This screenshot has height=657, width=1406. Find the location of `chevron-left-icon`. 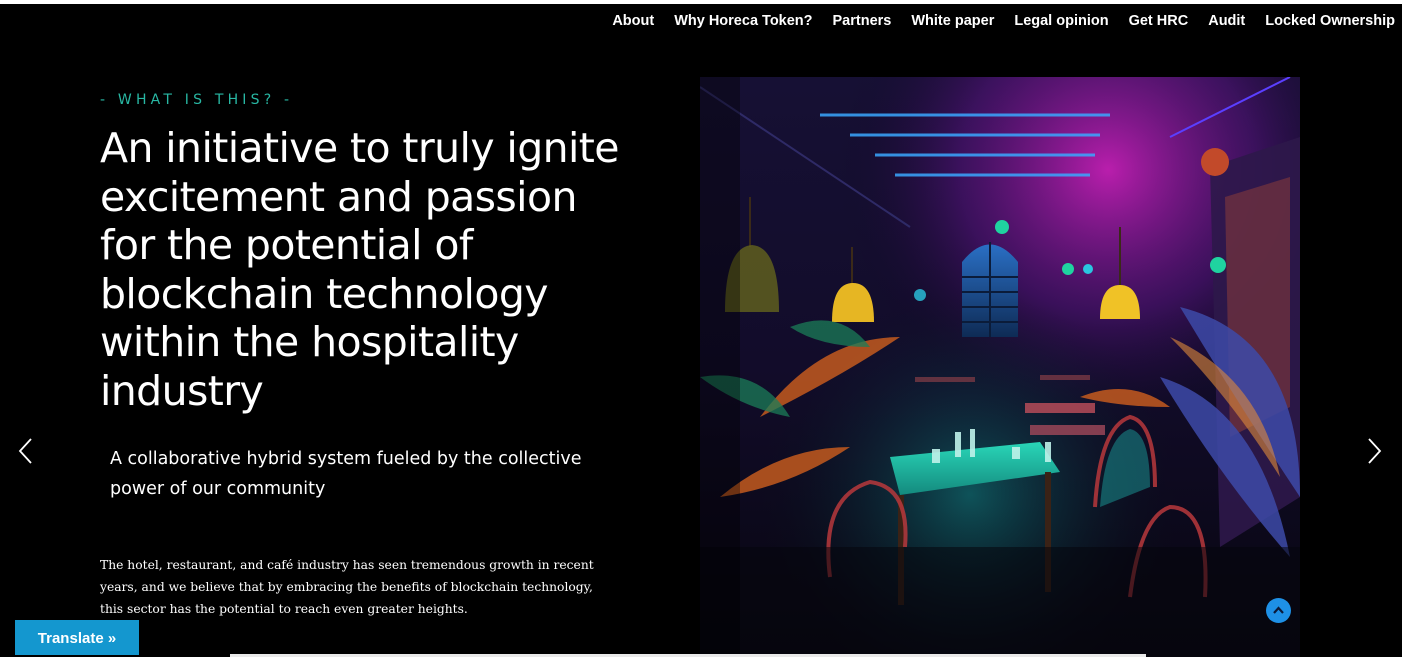

chevron-left-icon is located at coordinates (25, 451).